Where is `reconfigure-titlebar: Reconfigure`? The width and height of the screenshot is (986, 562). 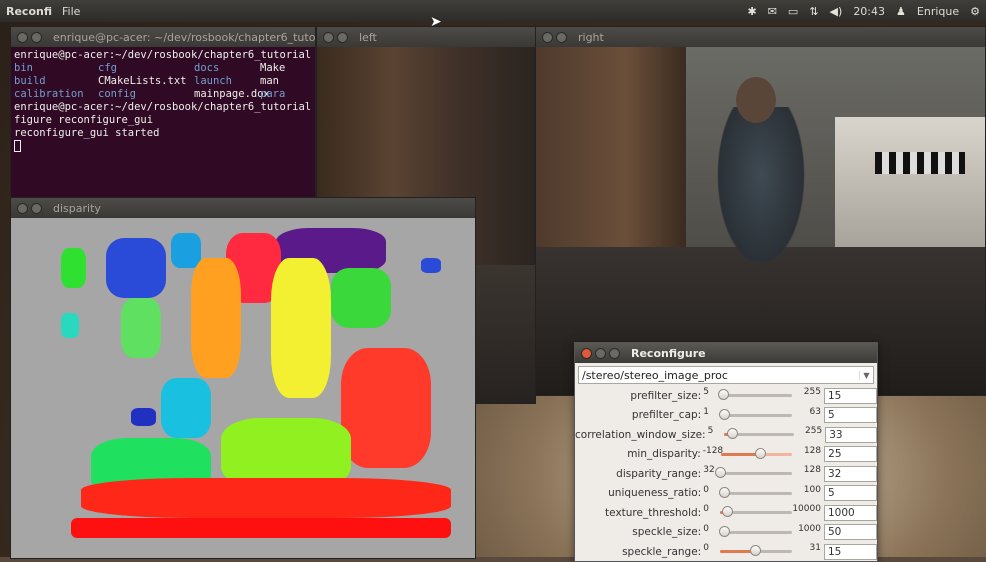 reconfigure-titlebar: Reconfigure is located at coordinates (726, 353).